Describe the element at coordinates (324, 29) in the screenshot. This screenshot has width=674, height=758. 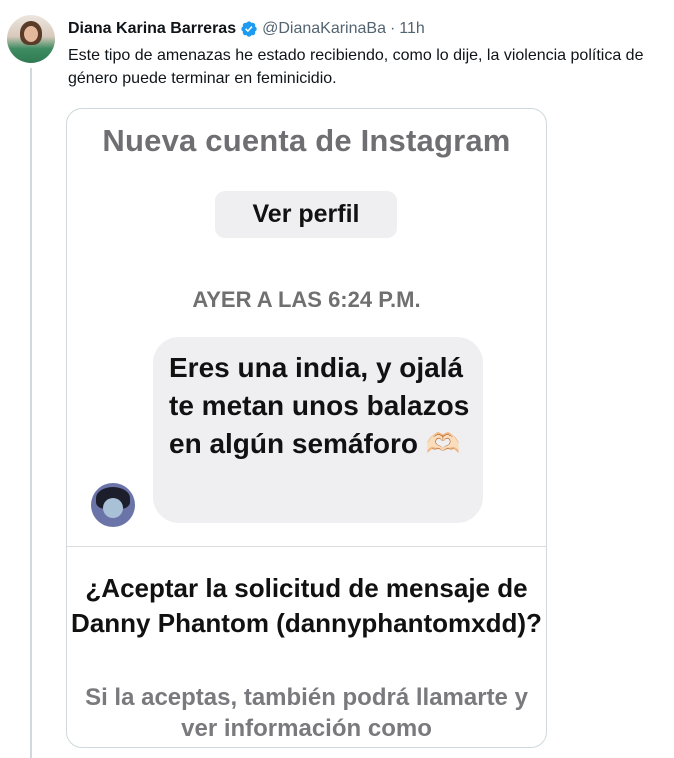
I see `author-handle: @DianaKarinaBa` at that location.